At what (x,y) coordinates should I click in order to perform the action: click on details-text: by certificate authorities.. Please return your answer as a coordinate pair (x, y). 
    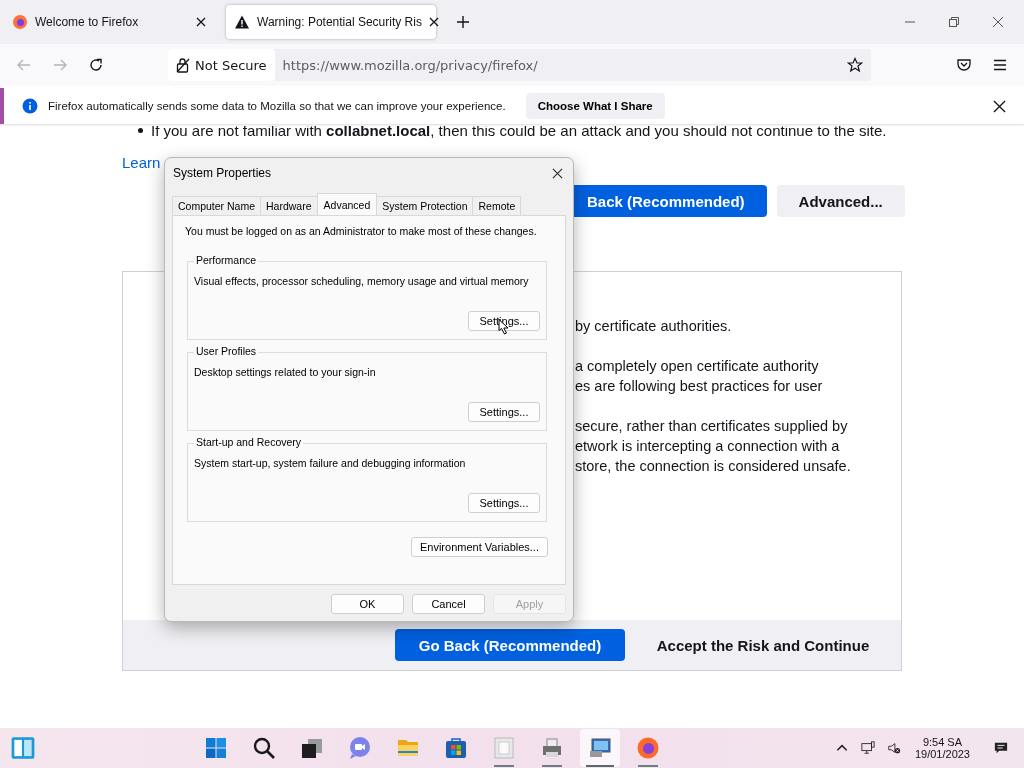
    Looking at the image, I should click on (654, 326).